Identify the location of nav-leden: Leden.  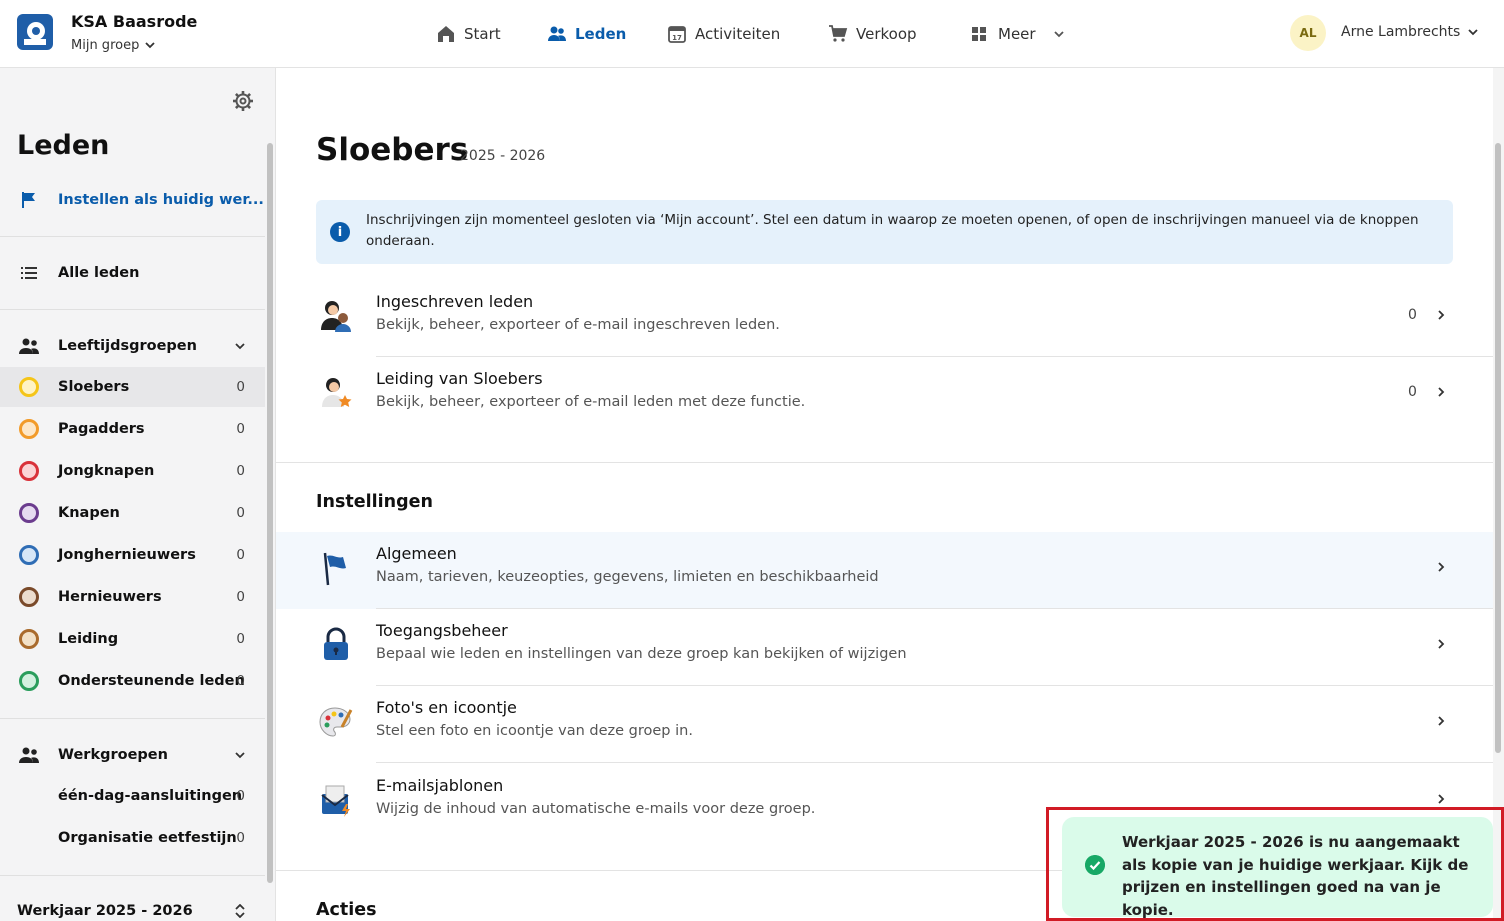
(586, 34).